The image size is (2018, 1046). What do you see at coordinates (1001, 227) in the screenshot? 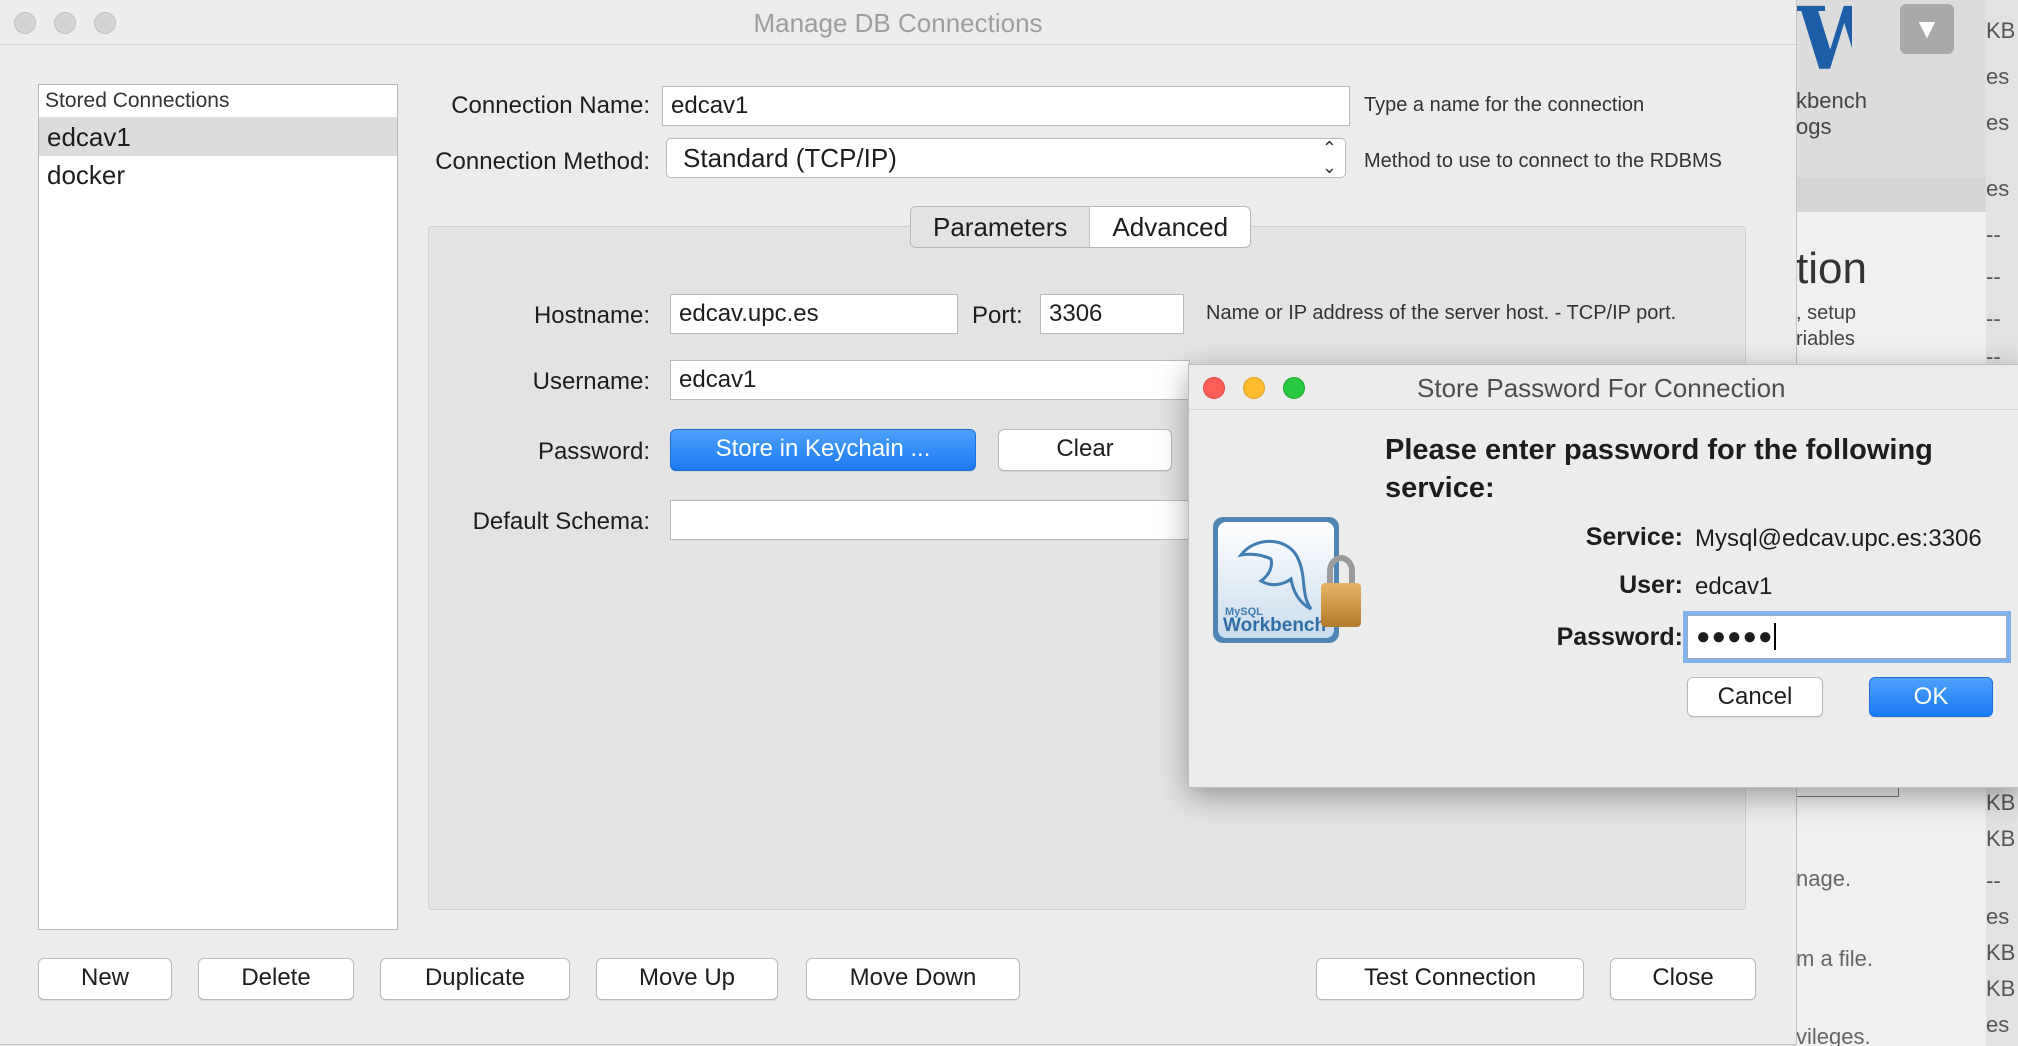
I see `tab-parameters: Parameters` at bounding box center [1001, 227].